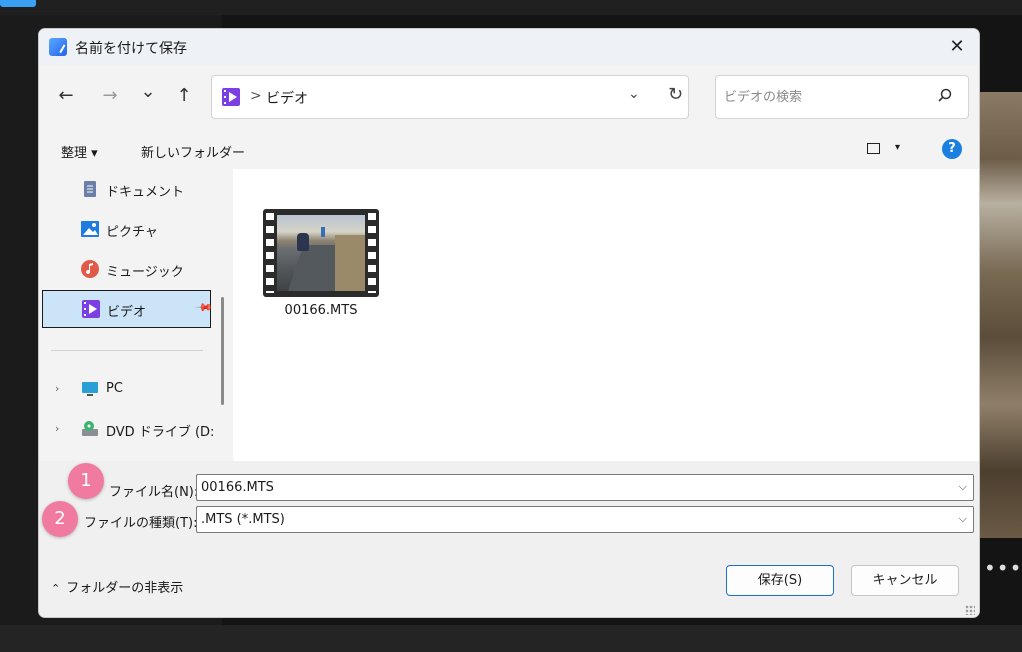 Image resolution: width=1022 pixels, height=652 pixels. Describe the element at coordinates (509, 579) in the screenshot. I see `dialog-footer: ⌃ フォルダーの非表示 保存(S) キャンセル` at that location.